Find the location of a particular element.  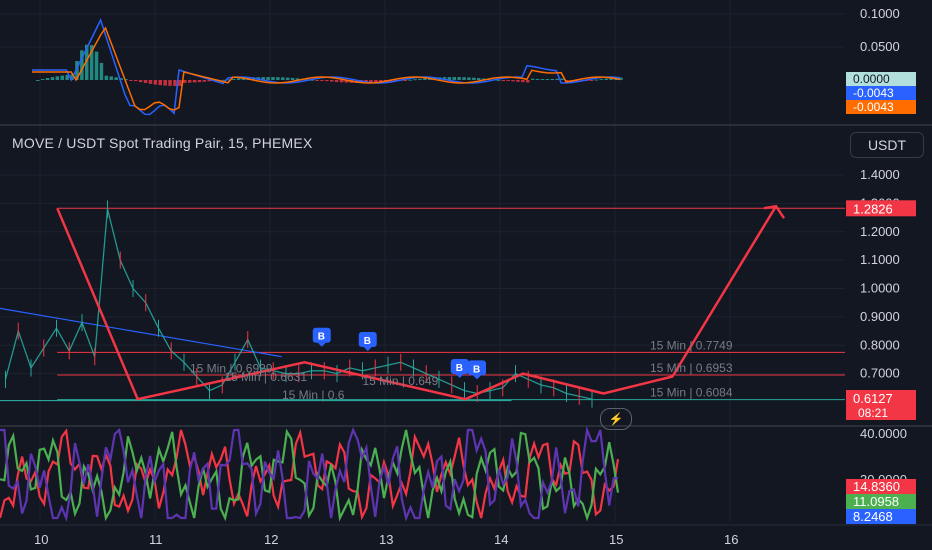

x-tick-label: 11 is located at coordinates (156, 539).